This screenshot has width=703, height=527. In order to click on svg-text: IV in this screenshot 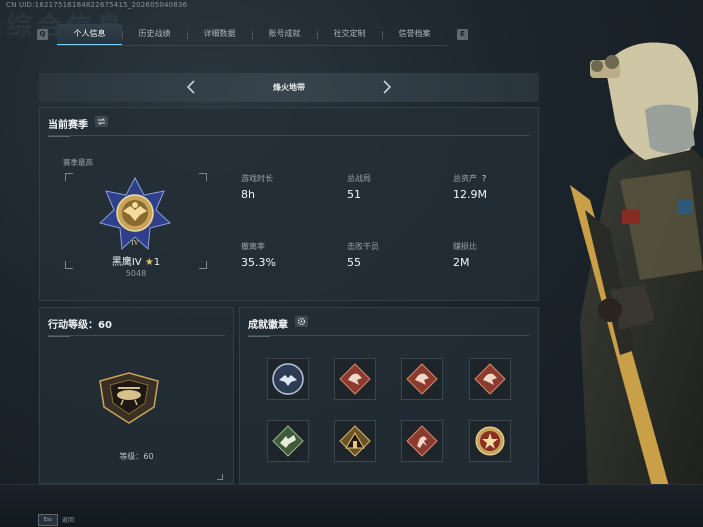, I will do `click(134, 243)`.